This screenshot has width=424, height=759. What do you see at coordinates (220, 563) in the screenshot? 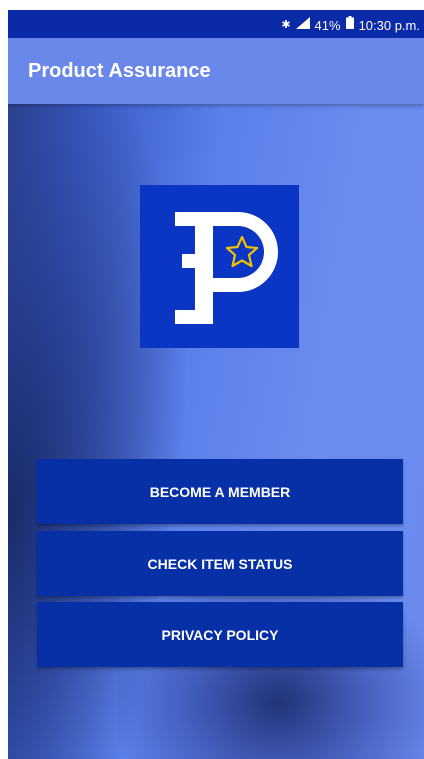
I see `check-item-status-button: CHECK ITEM STATUS` at bounding box center [220, 563].